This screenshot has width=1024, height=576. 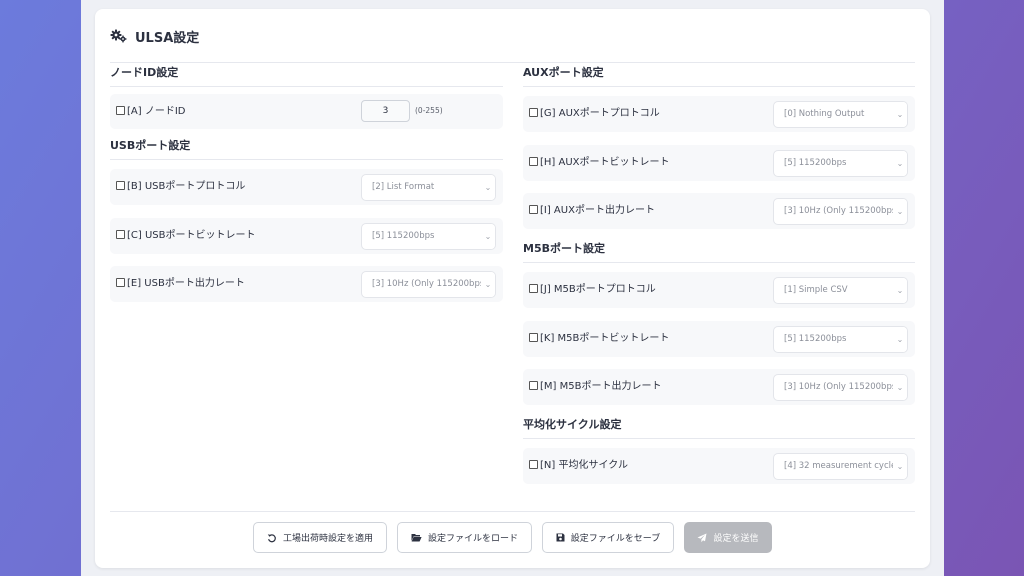 What do you see at coordinates (824, 114) in the screenshot?
I see `select-value: [0] Nothing Output` at bounding box center [824, 114].